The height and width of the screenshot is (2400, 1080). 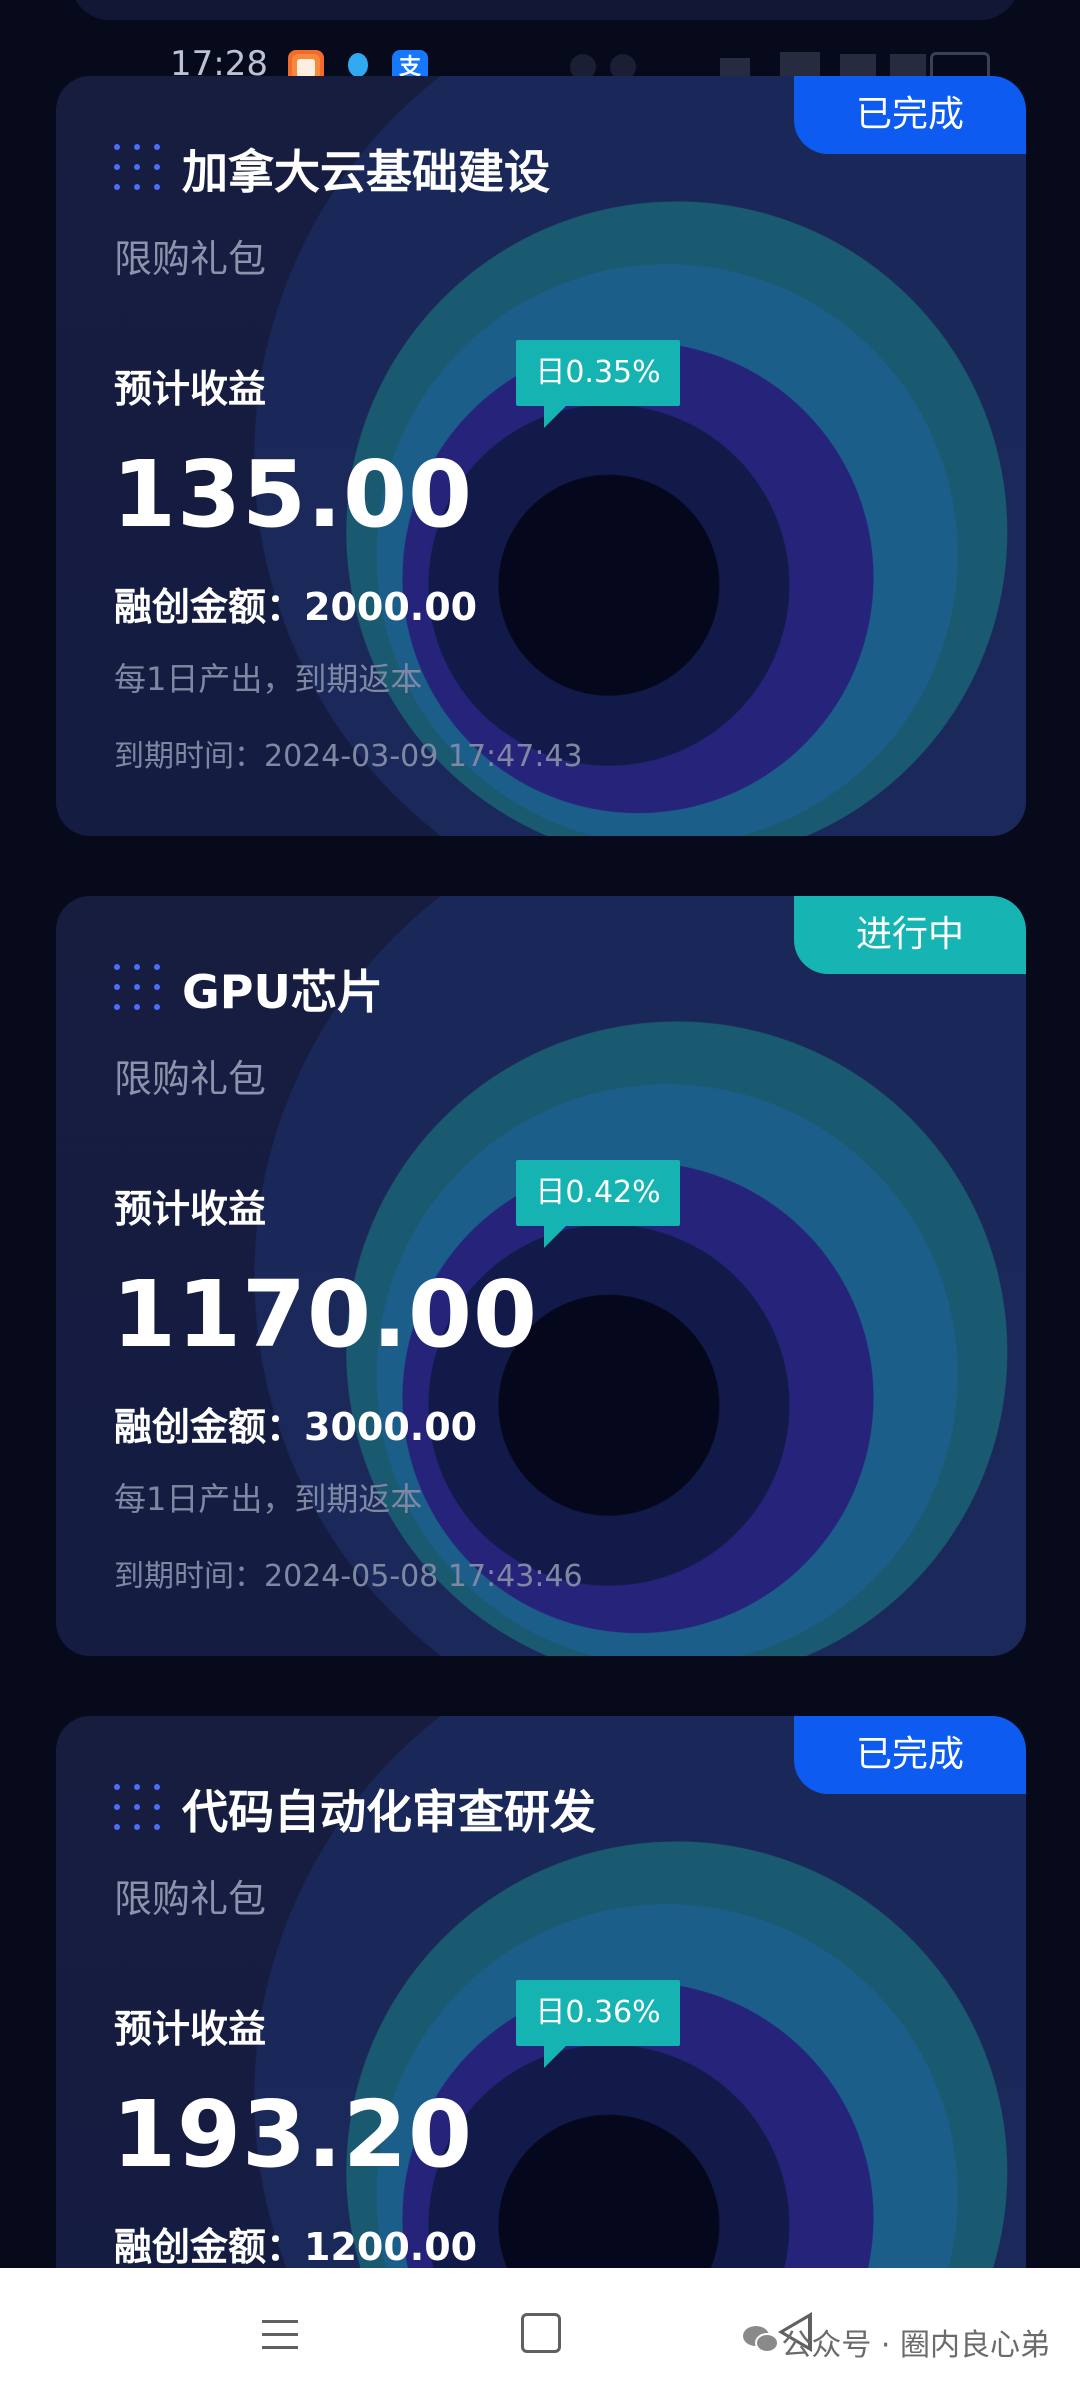 What do you see at coordinates (423, 756) in the screenshot?
I see `expire-value: 2024-03-09 17:47:43` at bounding box center [423, 756].